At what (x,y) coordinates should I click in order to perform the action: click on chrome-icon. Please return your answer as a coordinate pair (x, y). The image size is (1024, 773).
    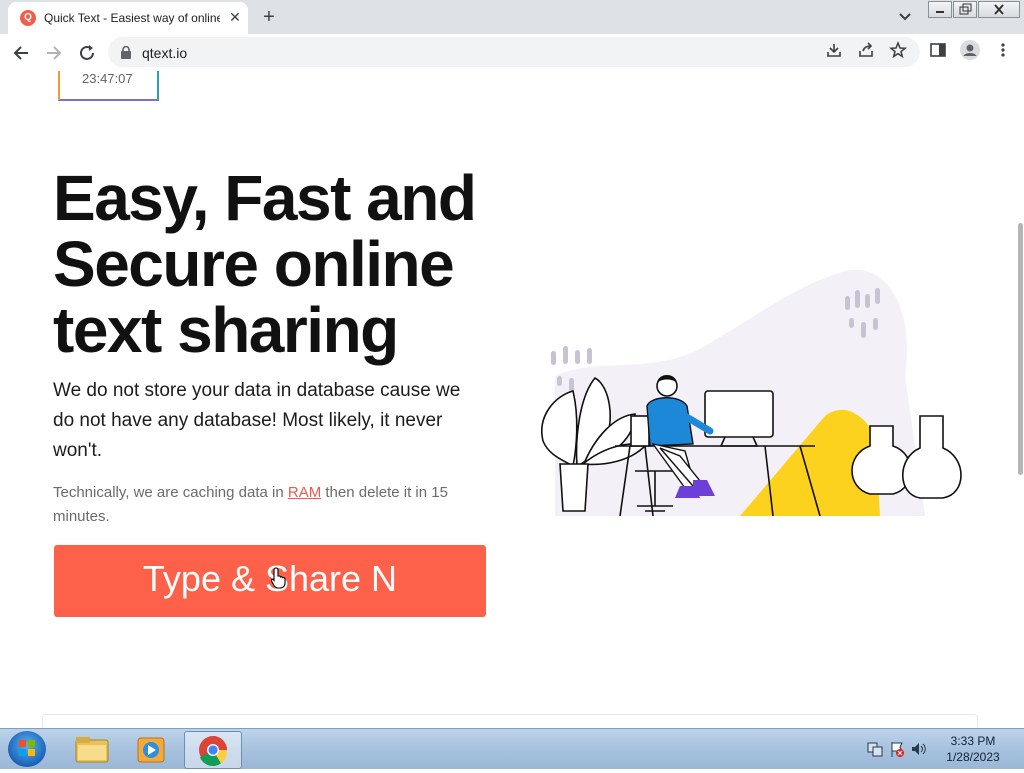
    Looking at the image, I should click on (213, 751).